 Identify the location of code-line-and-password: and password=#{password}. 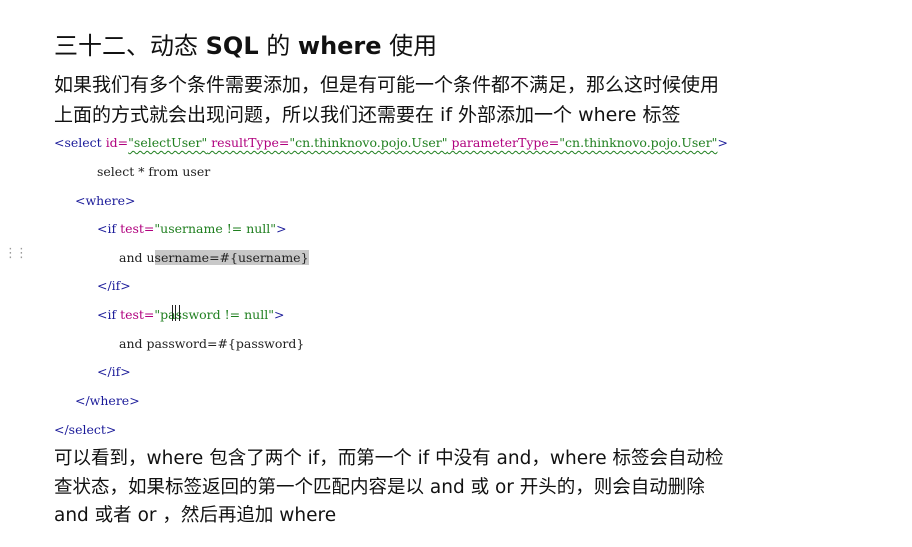
(212, 343).